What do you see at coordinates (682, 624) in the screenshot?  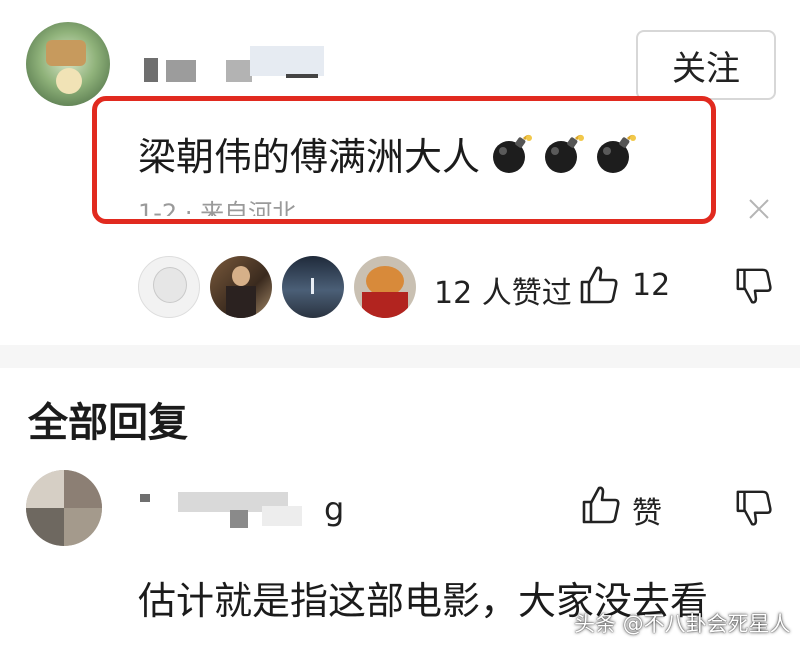 I see `watermark: 头条 @不八卦会死星人` at bounding box center [682, 624].